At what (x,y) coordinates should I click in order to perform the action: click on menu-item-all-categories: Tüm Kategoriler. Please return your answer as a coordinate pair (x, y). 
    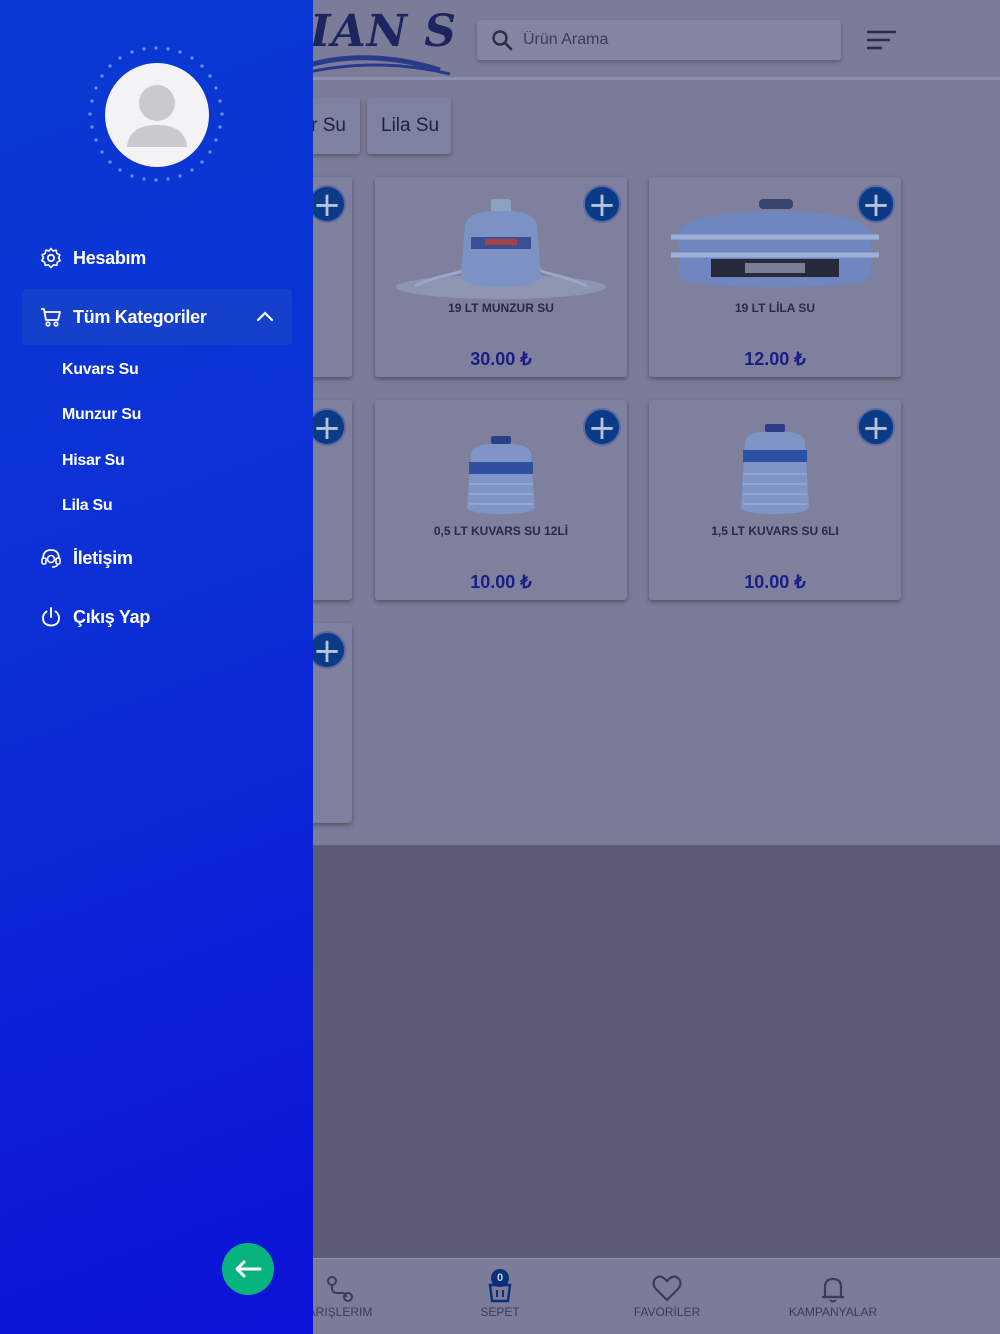
    Looking at the image, I should click on (157, 317).